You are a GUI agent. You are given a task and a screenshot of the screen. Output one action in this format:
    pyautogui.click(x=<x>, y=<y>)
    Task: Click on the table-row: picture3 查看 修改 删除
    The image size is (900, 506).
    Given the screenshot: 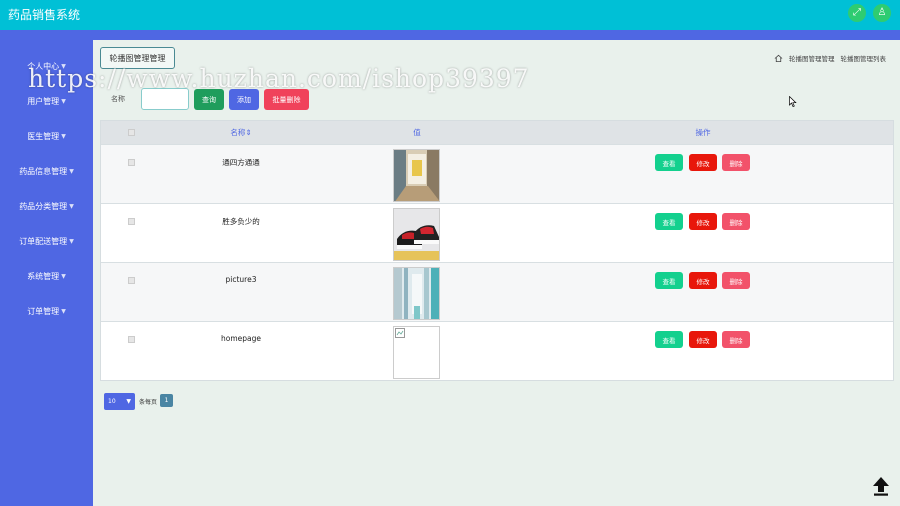 What is the action you would take?
    pyautogui.click(x=497, y=291)
    